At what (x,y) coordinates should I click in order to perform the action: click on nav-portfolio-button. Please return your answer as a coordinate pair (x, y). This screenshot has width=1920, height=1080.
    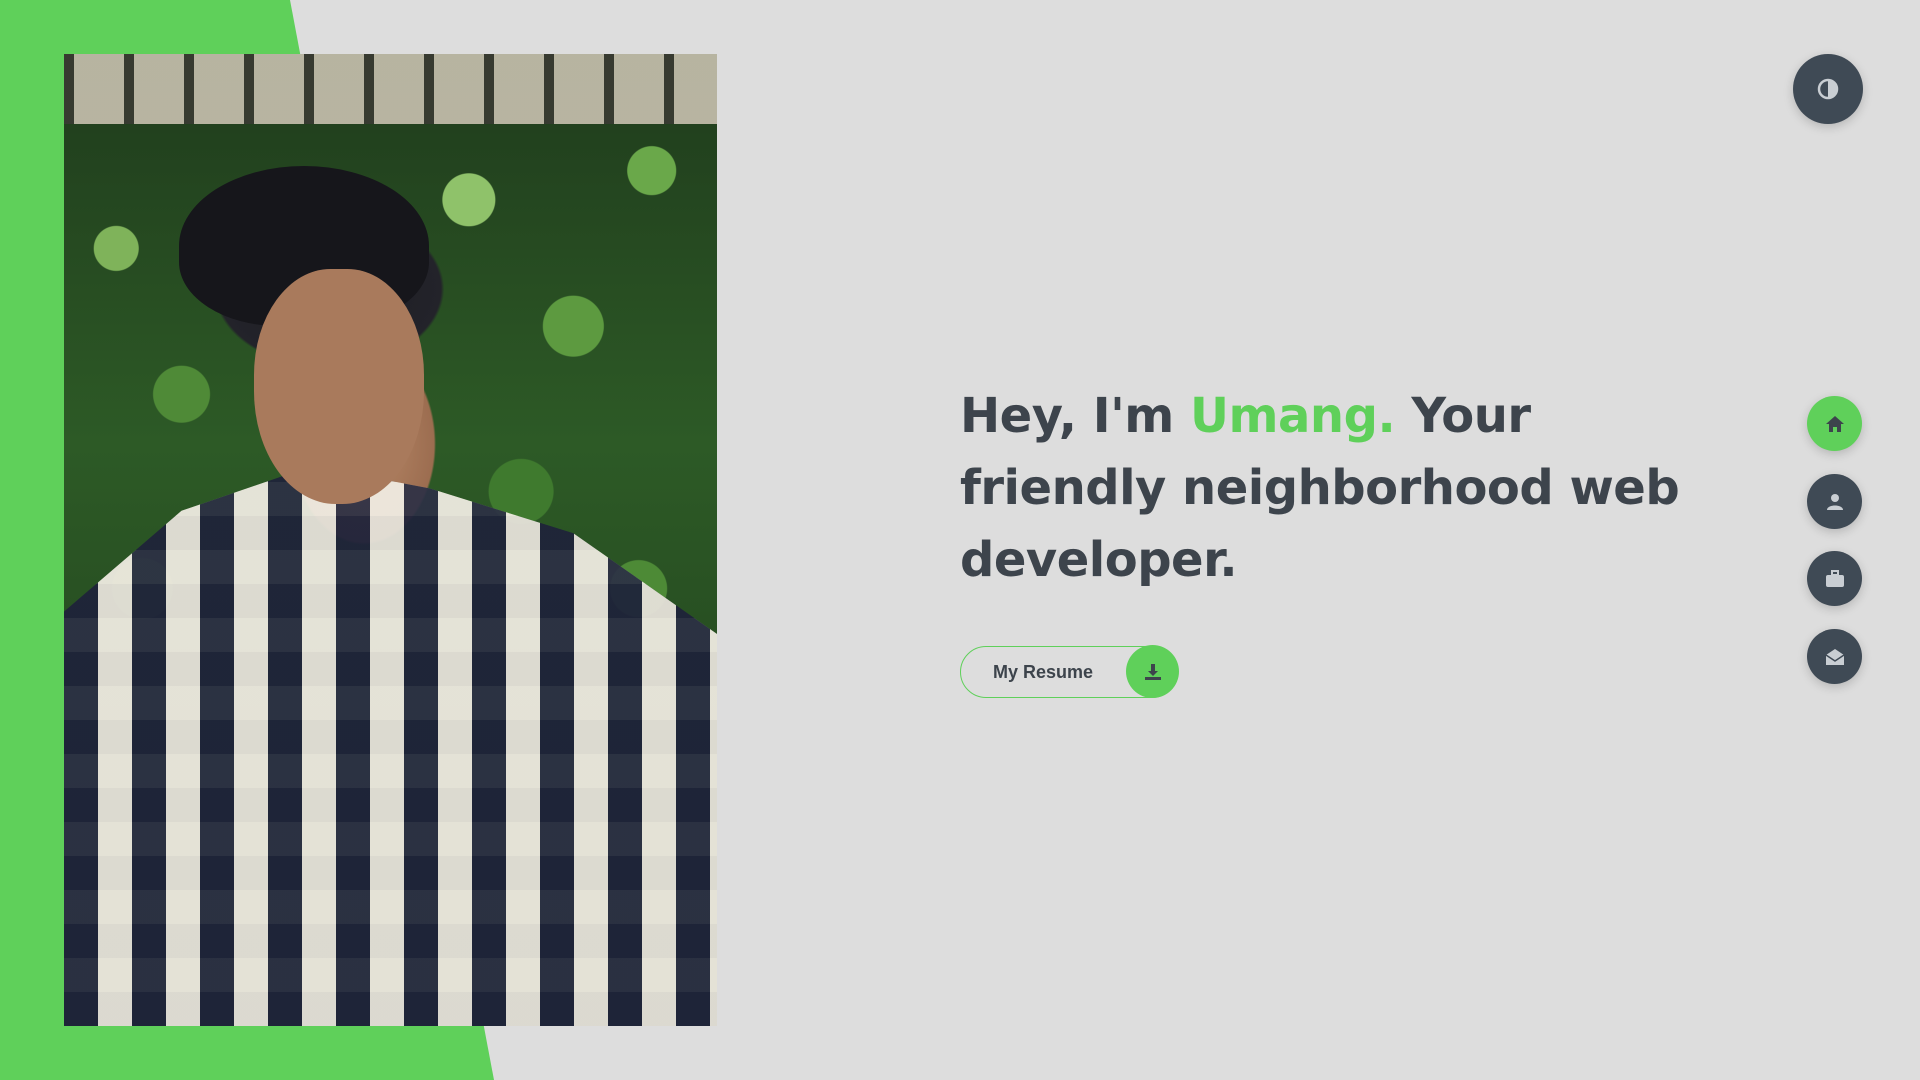
    Looking at the image, I should click on (1834, 578).